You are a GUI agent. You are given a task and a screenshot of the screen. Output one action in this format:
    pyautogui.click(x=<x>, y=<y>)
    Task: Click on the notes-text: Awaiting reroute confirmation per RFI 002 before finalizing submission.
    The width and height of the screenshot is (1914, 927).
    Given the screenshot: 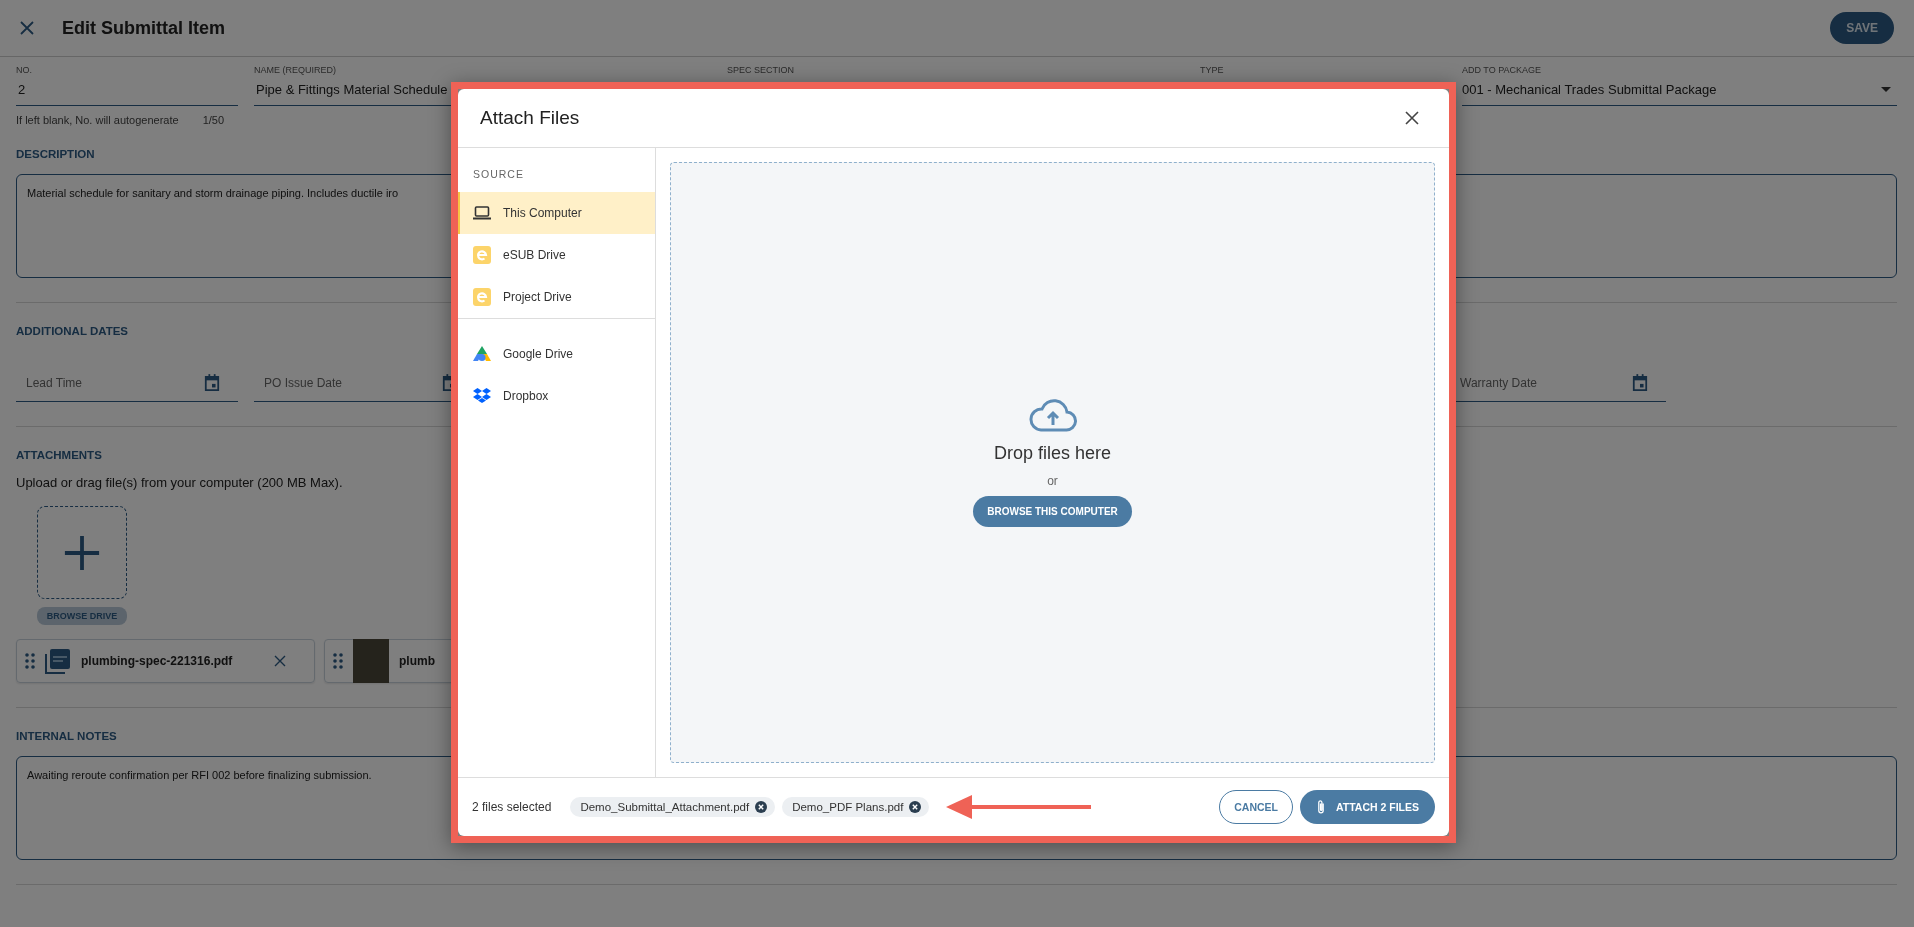 What is the action you would take?
    pyautogui.click(x=199, y=775)
    